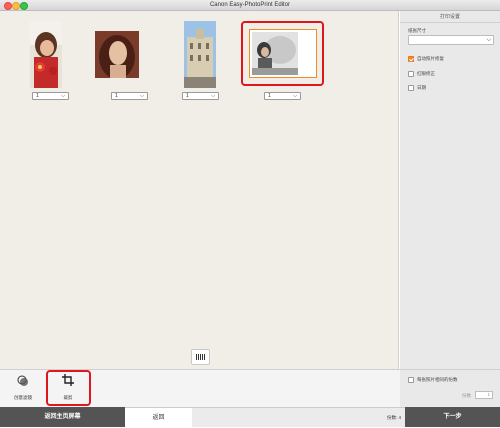 Image resolution: width=500 pixels, height=428 pixels. Describe the element at coordinates (62, 417) in the screenshot. I see `return-home-button: 返回主页屏幕` at that location.